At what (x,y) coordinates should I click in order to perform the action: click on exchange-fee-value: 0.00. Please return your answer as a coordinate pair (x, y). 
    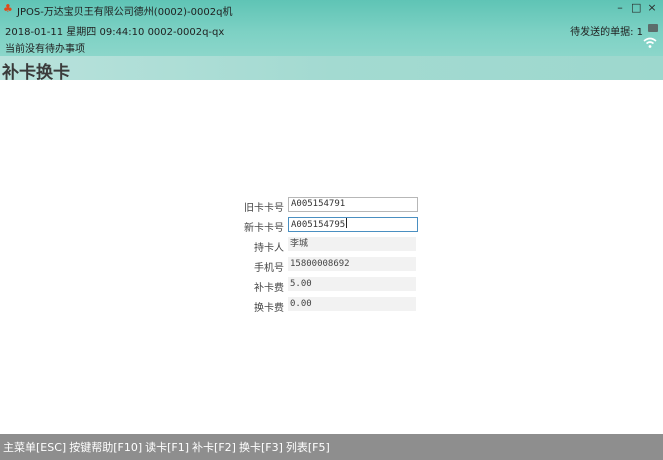
    Looking at the image, I should click on (352, 304).